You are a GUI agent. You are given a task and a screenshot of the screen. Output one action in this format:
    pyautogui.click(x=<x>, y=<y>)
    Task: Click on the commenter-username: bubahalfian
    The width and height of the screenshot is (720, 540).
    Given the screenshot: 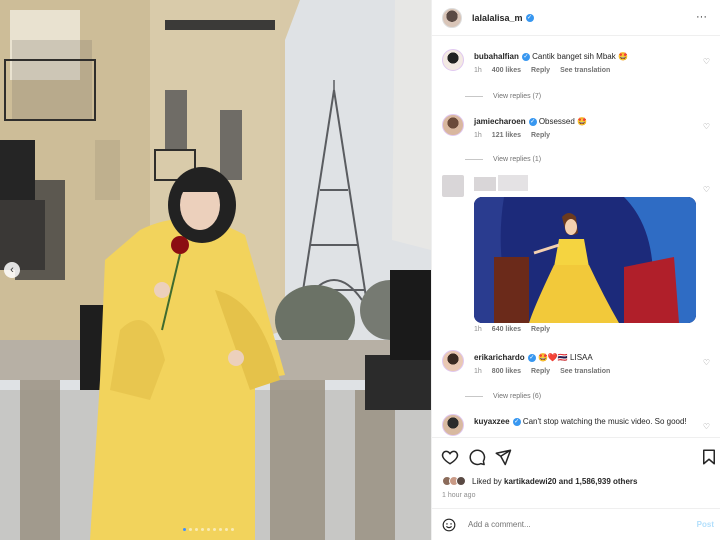 What is the action you would take?
    pyautogui.click(x=496, y=56)
    